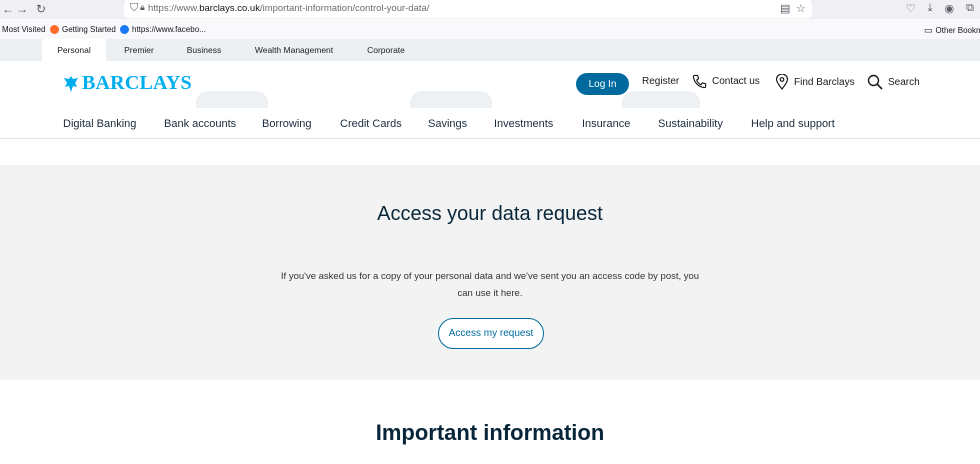  What do you see at coordinates (699, 81) in the screenshot?
I see `phone-icon` at bounding box center [699, 81].